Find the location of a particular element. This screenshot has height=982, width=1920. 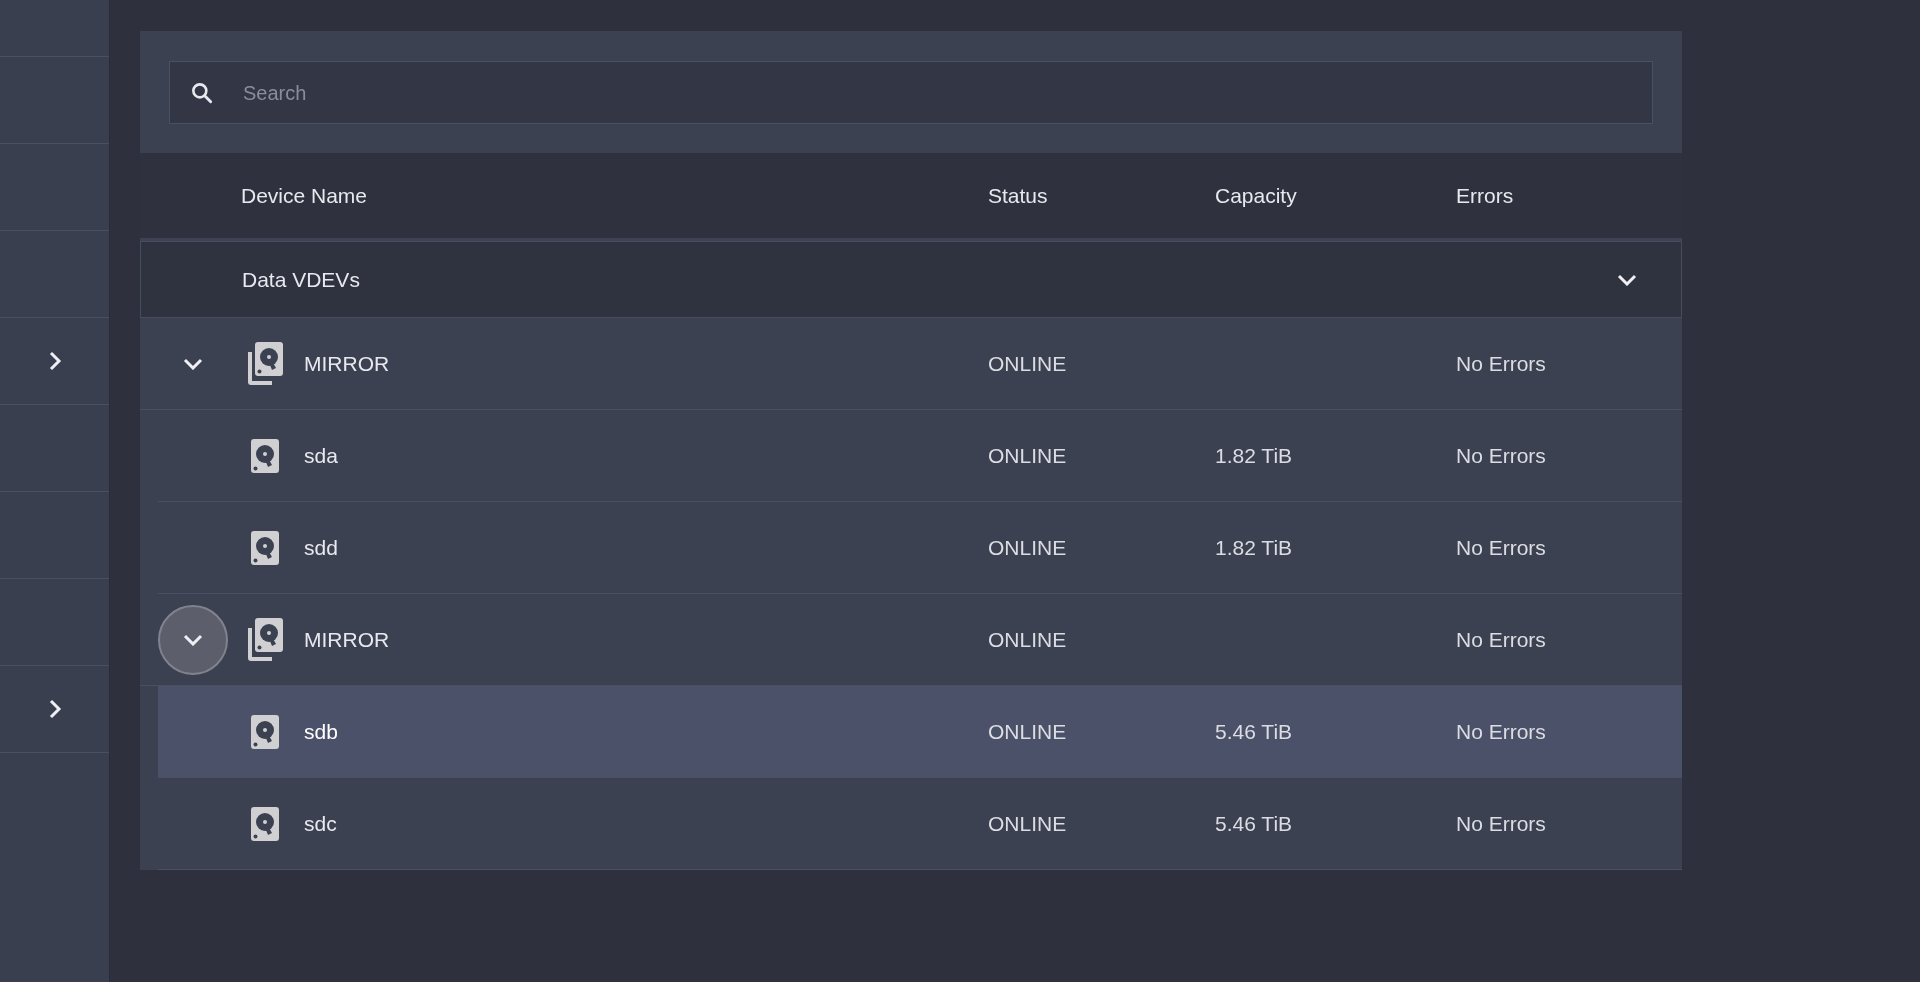

device-name: sdb is located at coordinates (321, 731).